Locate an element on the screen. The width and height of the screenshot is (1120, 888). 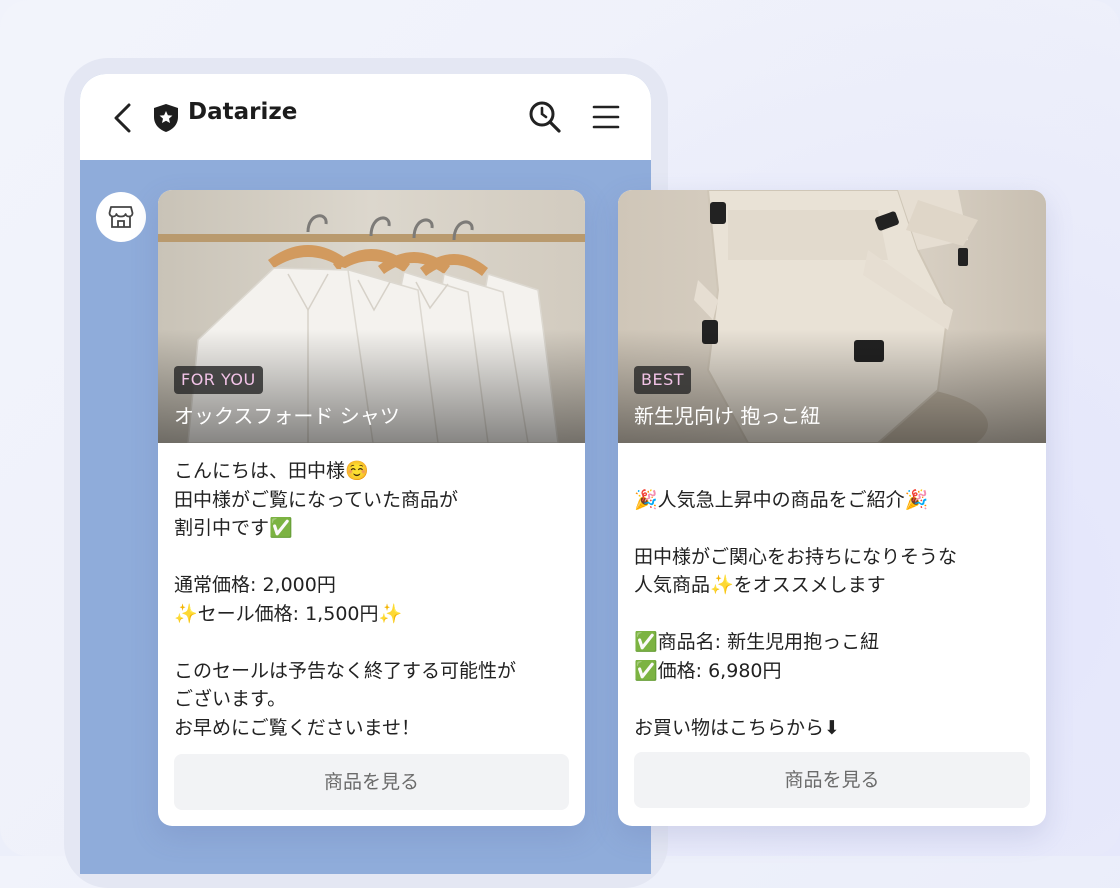
store-icon is located at coordinates (121, 217).